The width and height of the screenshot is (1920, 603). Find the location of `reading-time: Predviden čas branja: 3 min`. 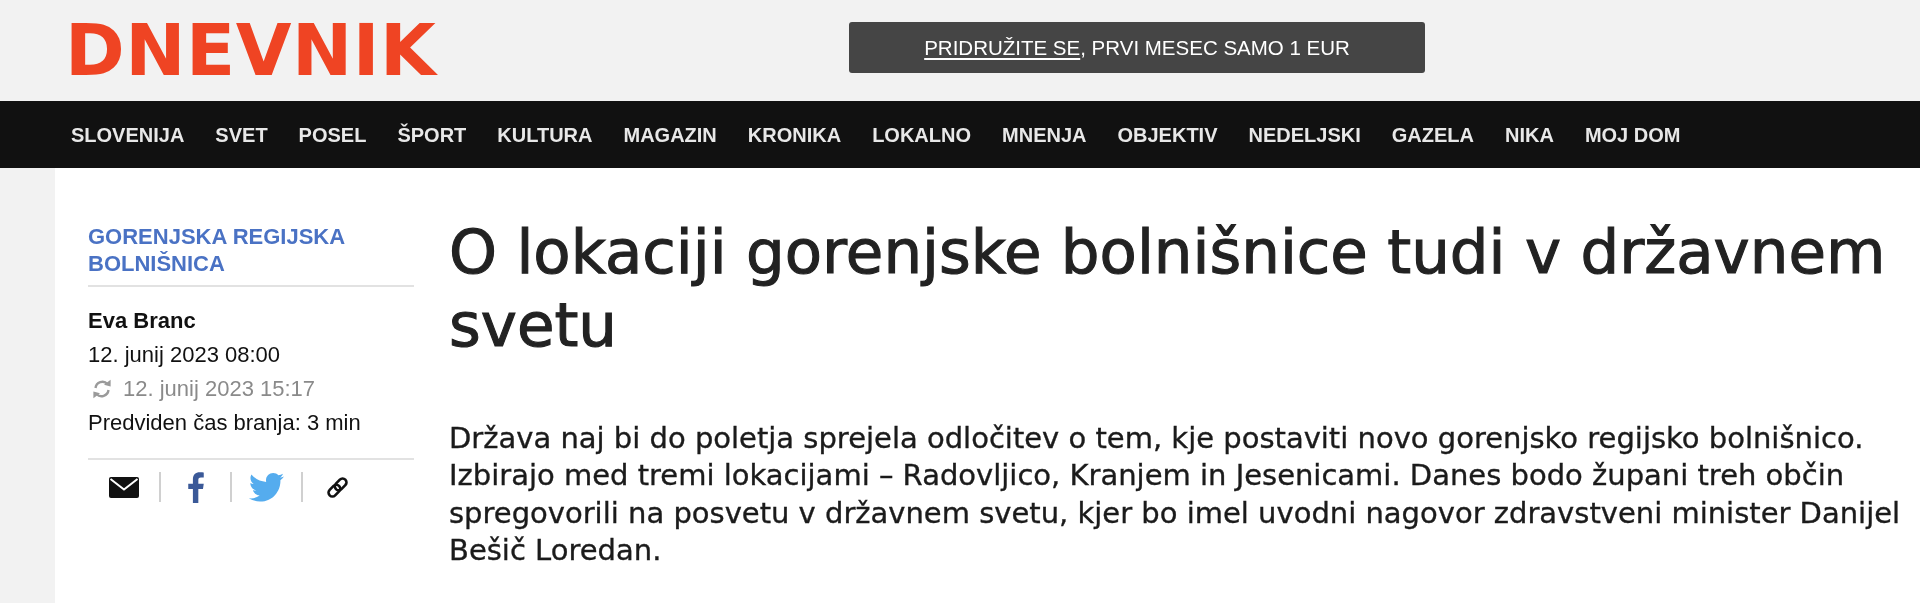

reading-time: Predviden čas branja: 3 min is located at coordinates (225, 423).